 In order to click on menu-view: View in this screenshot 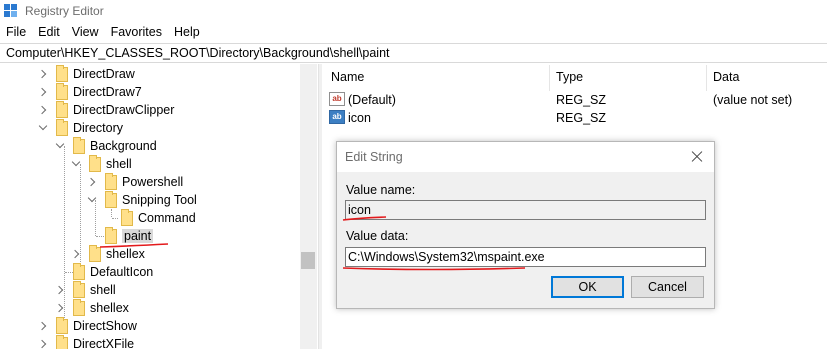, I will do `click(85, 32)`.